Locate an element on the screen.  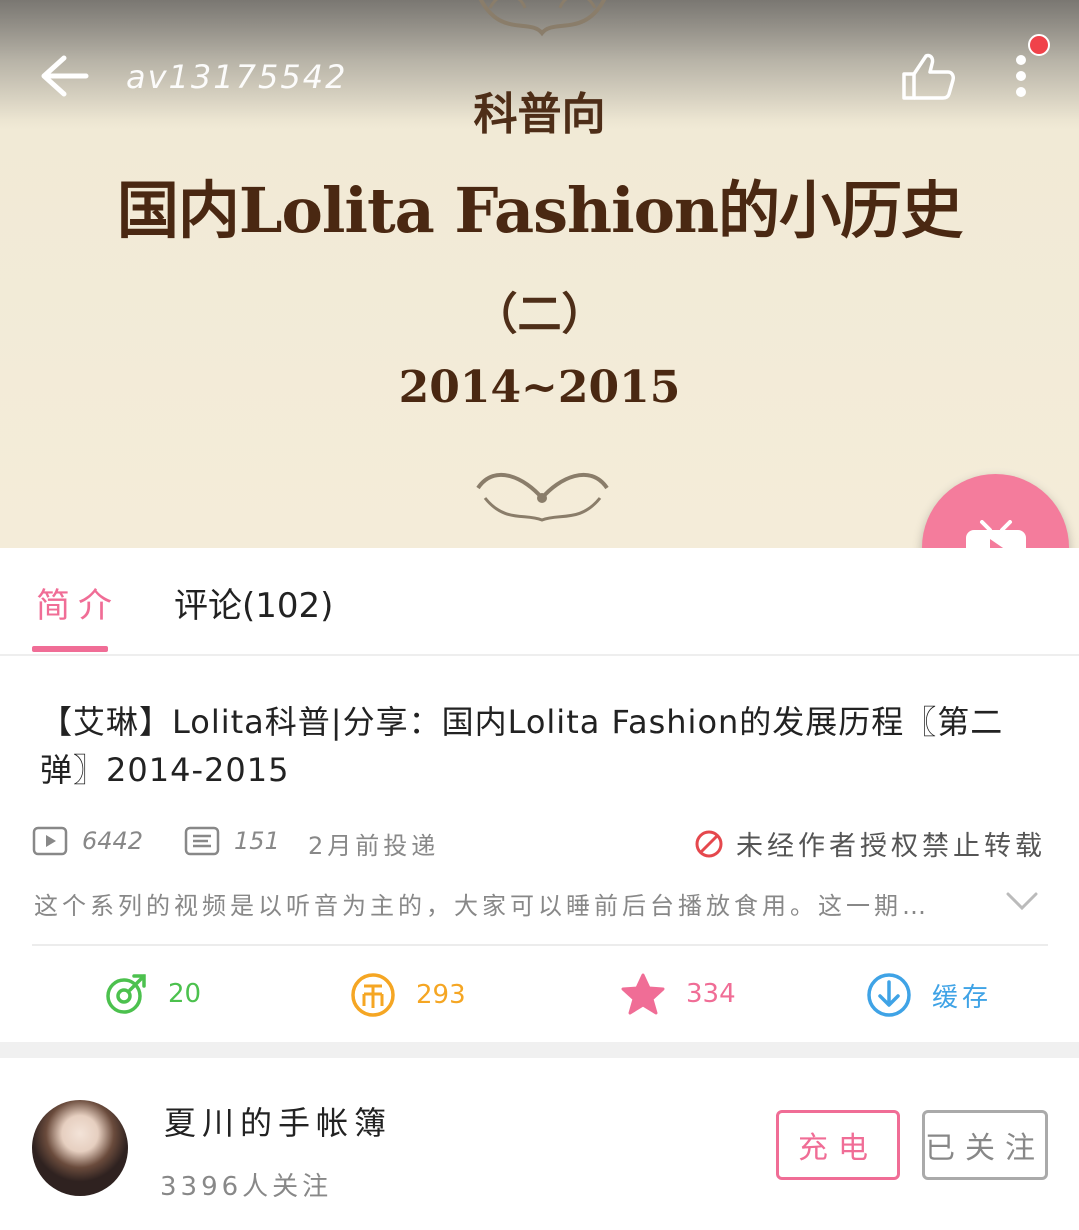
danmaku-count-value: 151 is located at coordinates (257, 841).